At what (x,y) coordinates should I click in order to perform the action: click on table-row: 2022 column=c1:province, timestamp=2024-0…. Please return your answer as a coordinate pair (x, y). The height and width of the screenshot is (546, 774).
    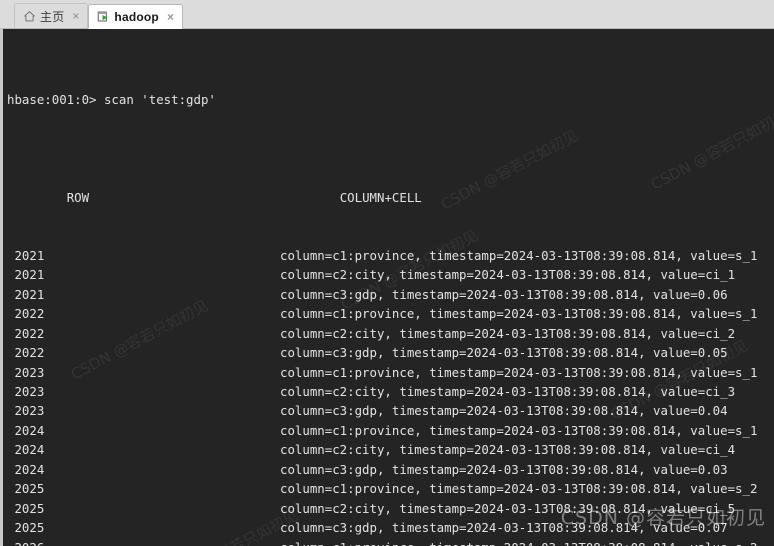
    Looking at the image, I should click on (390, 313).